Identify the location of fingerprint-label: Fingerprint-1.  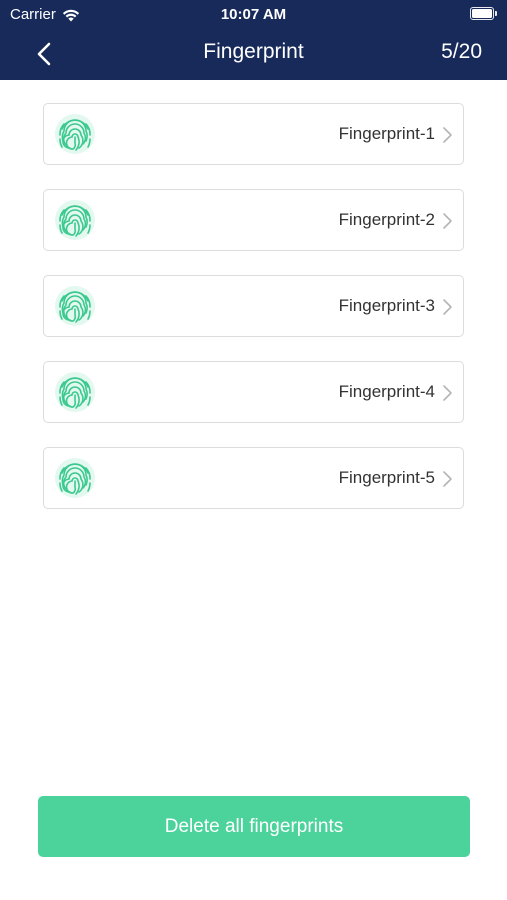
(386, 133).